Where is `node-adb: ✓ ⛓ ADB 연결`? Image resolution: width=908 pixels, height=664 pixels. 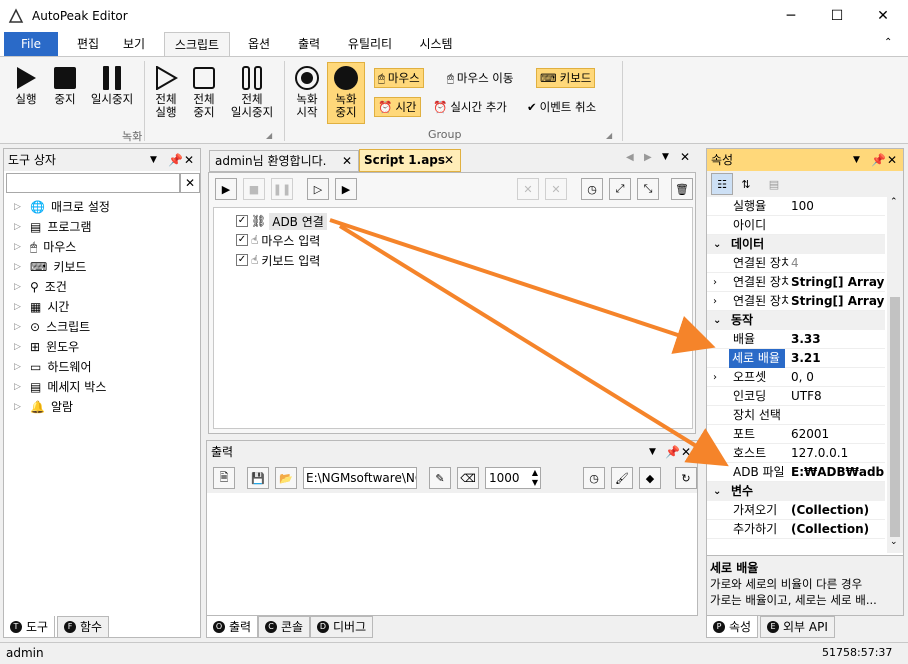
node-adb: ✓ ⛓ ADB 연결 is located at coordinates (281, 221).